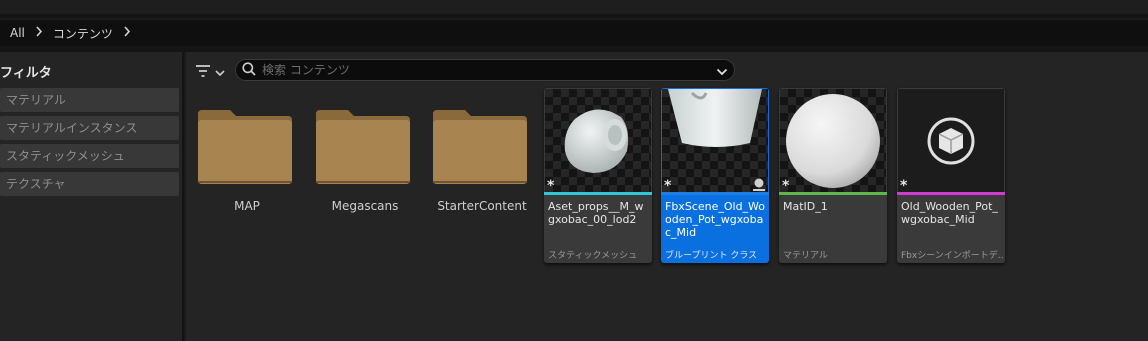  I want to click on breadcrumb-all: All, so click(17, 33).